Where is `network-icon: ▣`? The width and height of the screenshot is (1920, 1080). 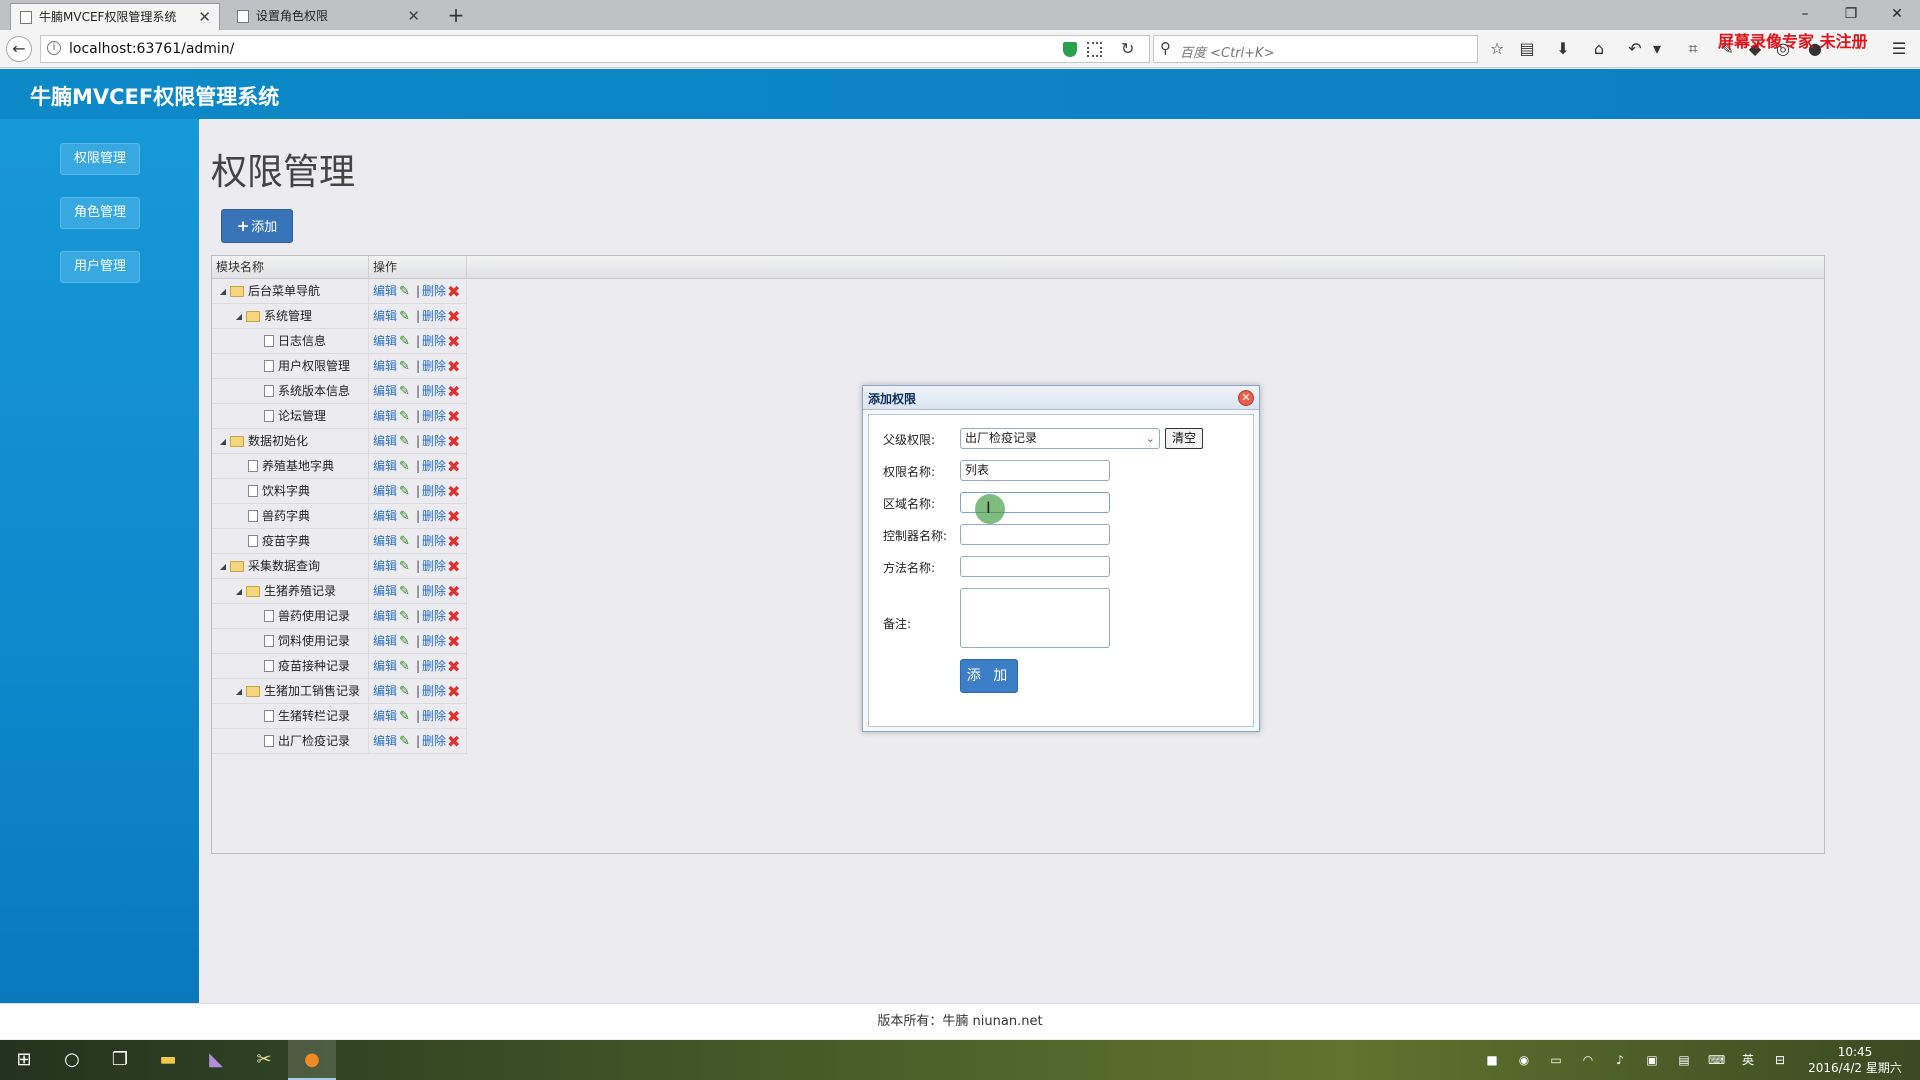 network-icon: ▣ is located at coordinates (1652, 1060).